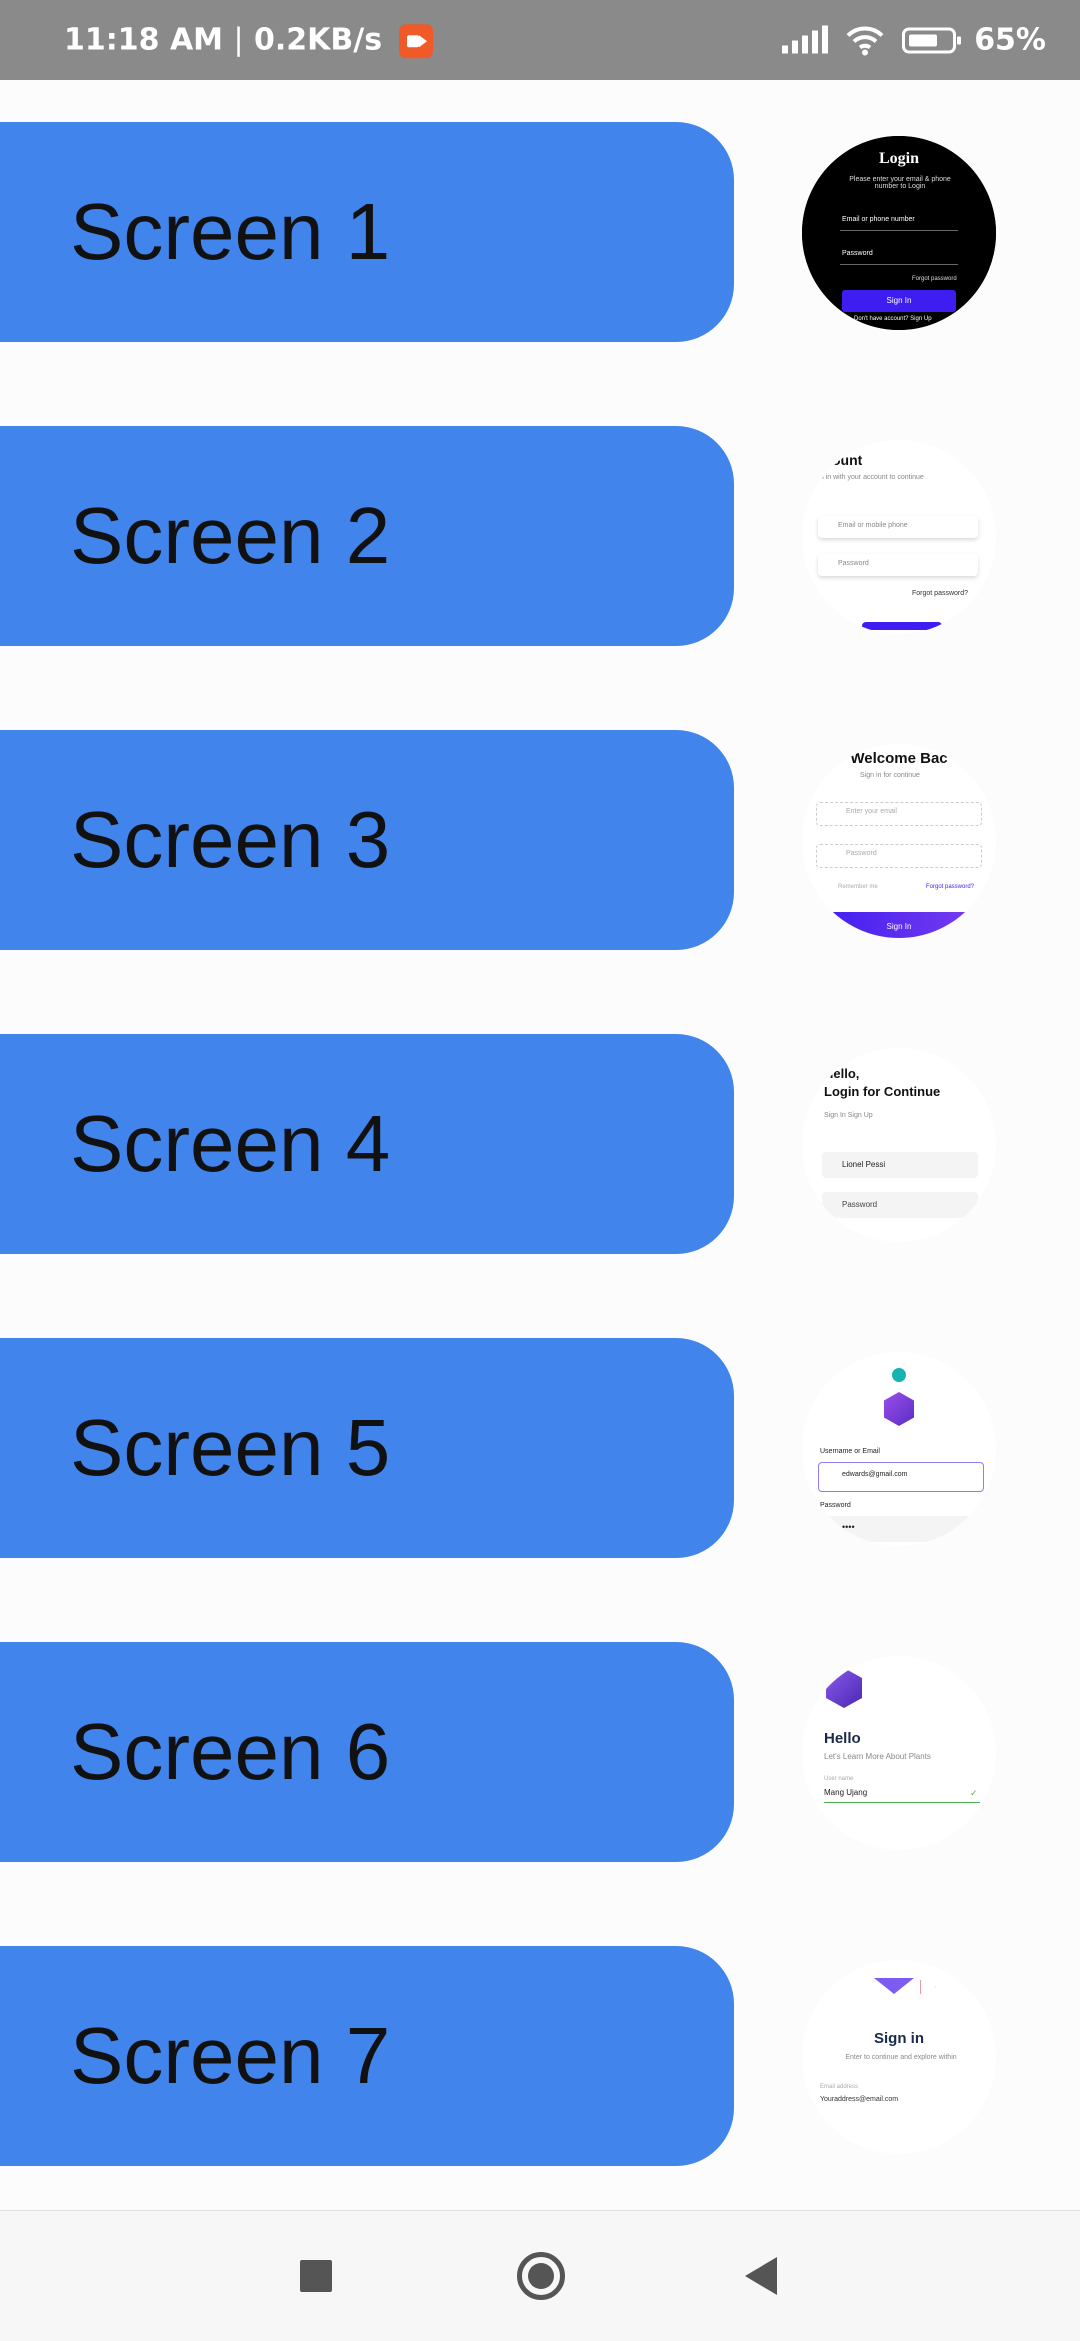  Describe the element at coordinates (230, 1143) in the screenshot. I see `screen-label: Screen 4` at that location.